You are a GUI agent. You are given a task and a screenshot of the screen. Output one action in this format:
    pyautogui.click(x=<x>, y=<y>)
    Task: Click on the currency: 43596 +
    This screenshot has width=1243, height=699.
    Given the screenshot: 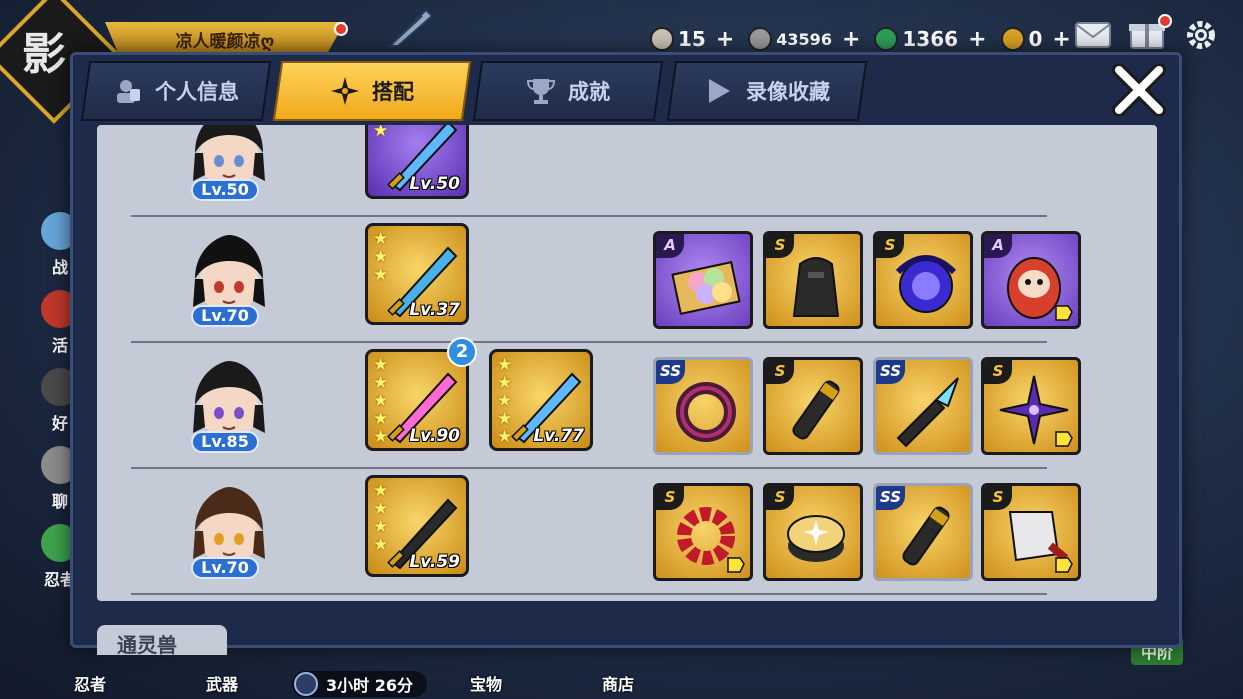 What is the action you would take?
    pyautogui.click(x=808, y=39)
    